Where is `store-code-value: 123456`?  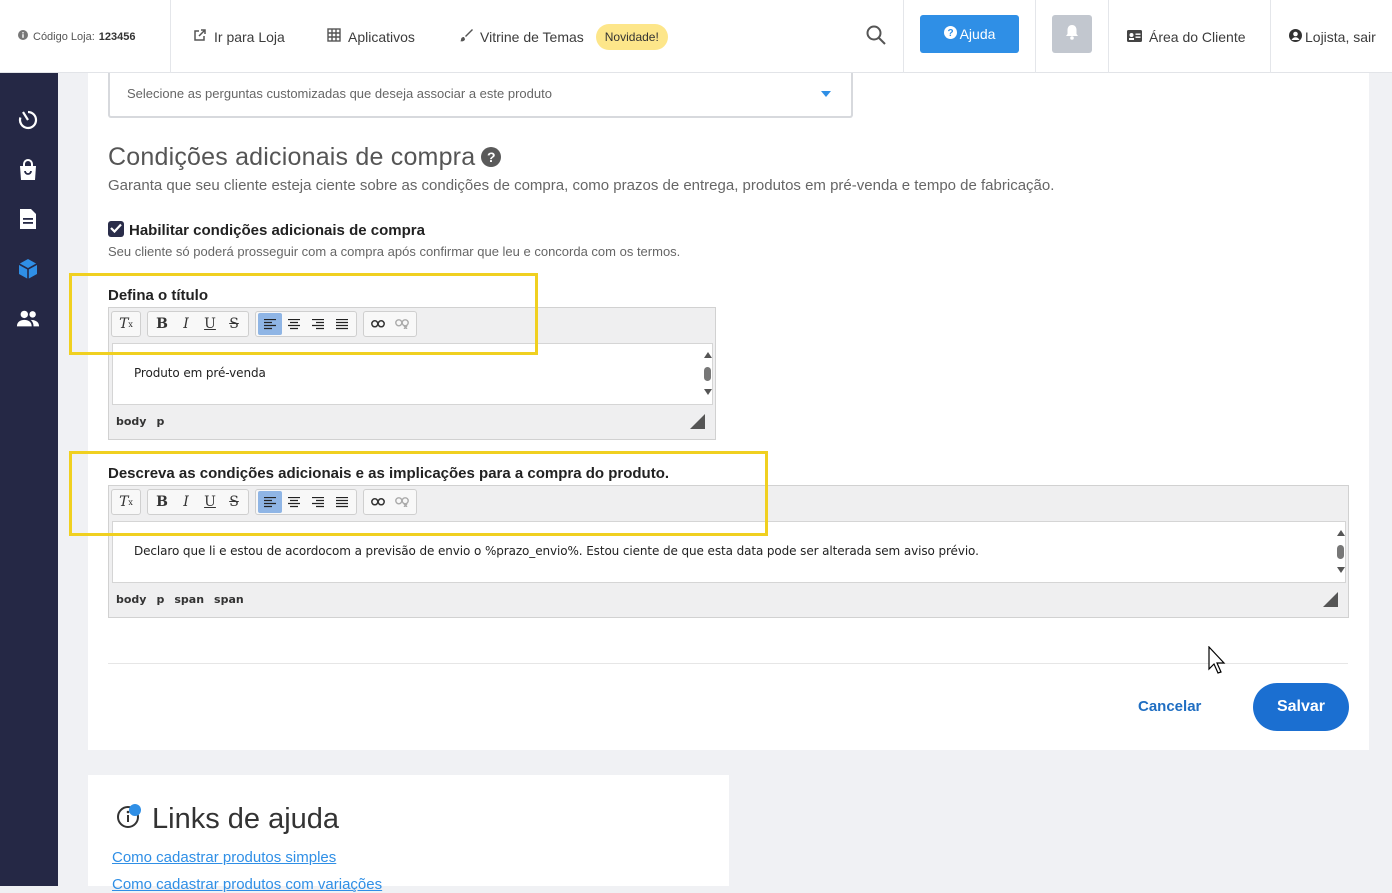
store-code-value: 123456 is located at coordinates (117, 36).